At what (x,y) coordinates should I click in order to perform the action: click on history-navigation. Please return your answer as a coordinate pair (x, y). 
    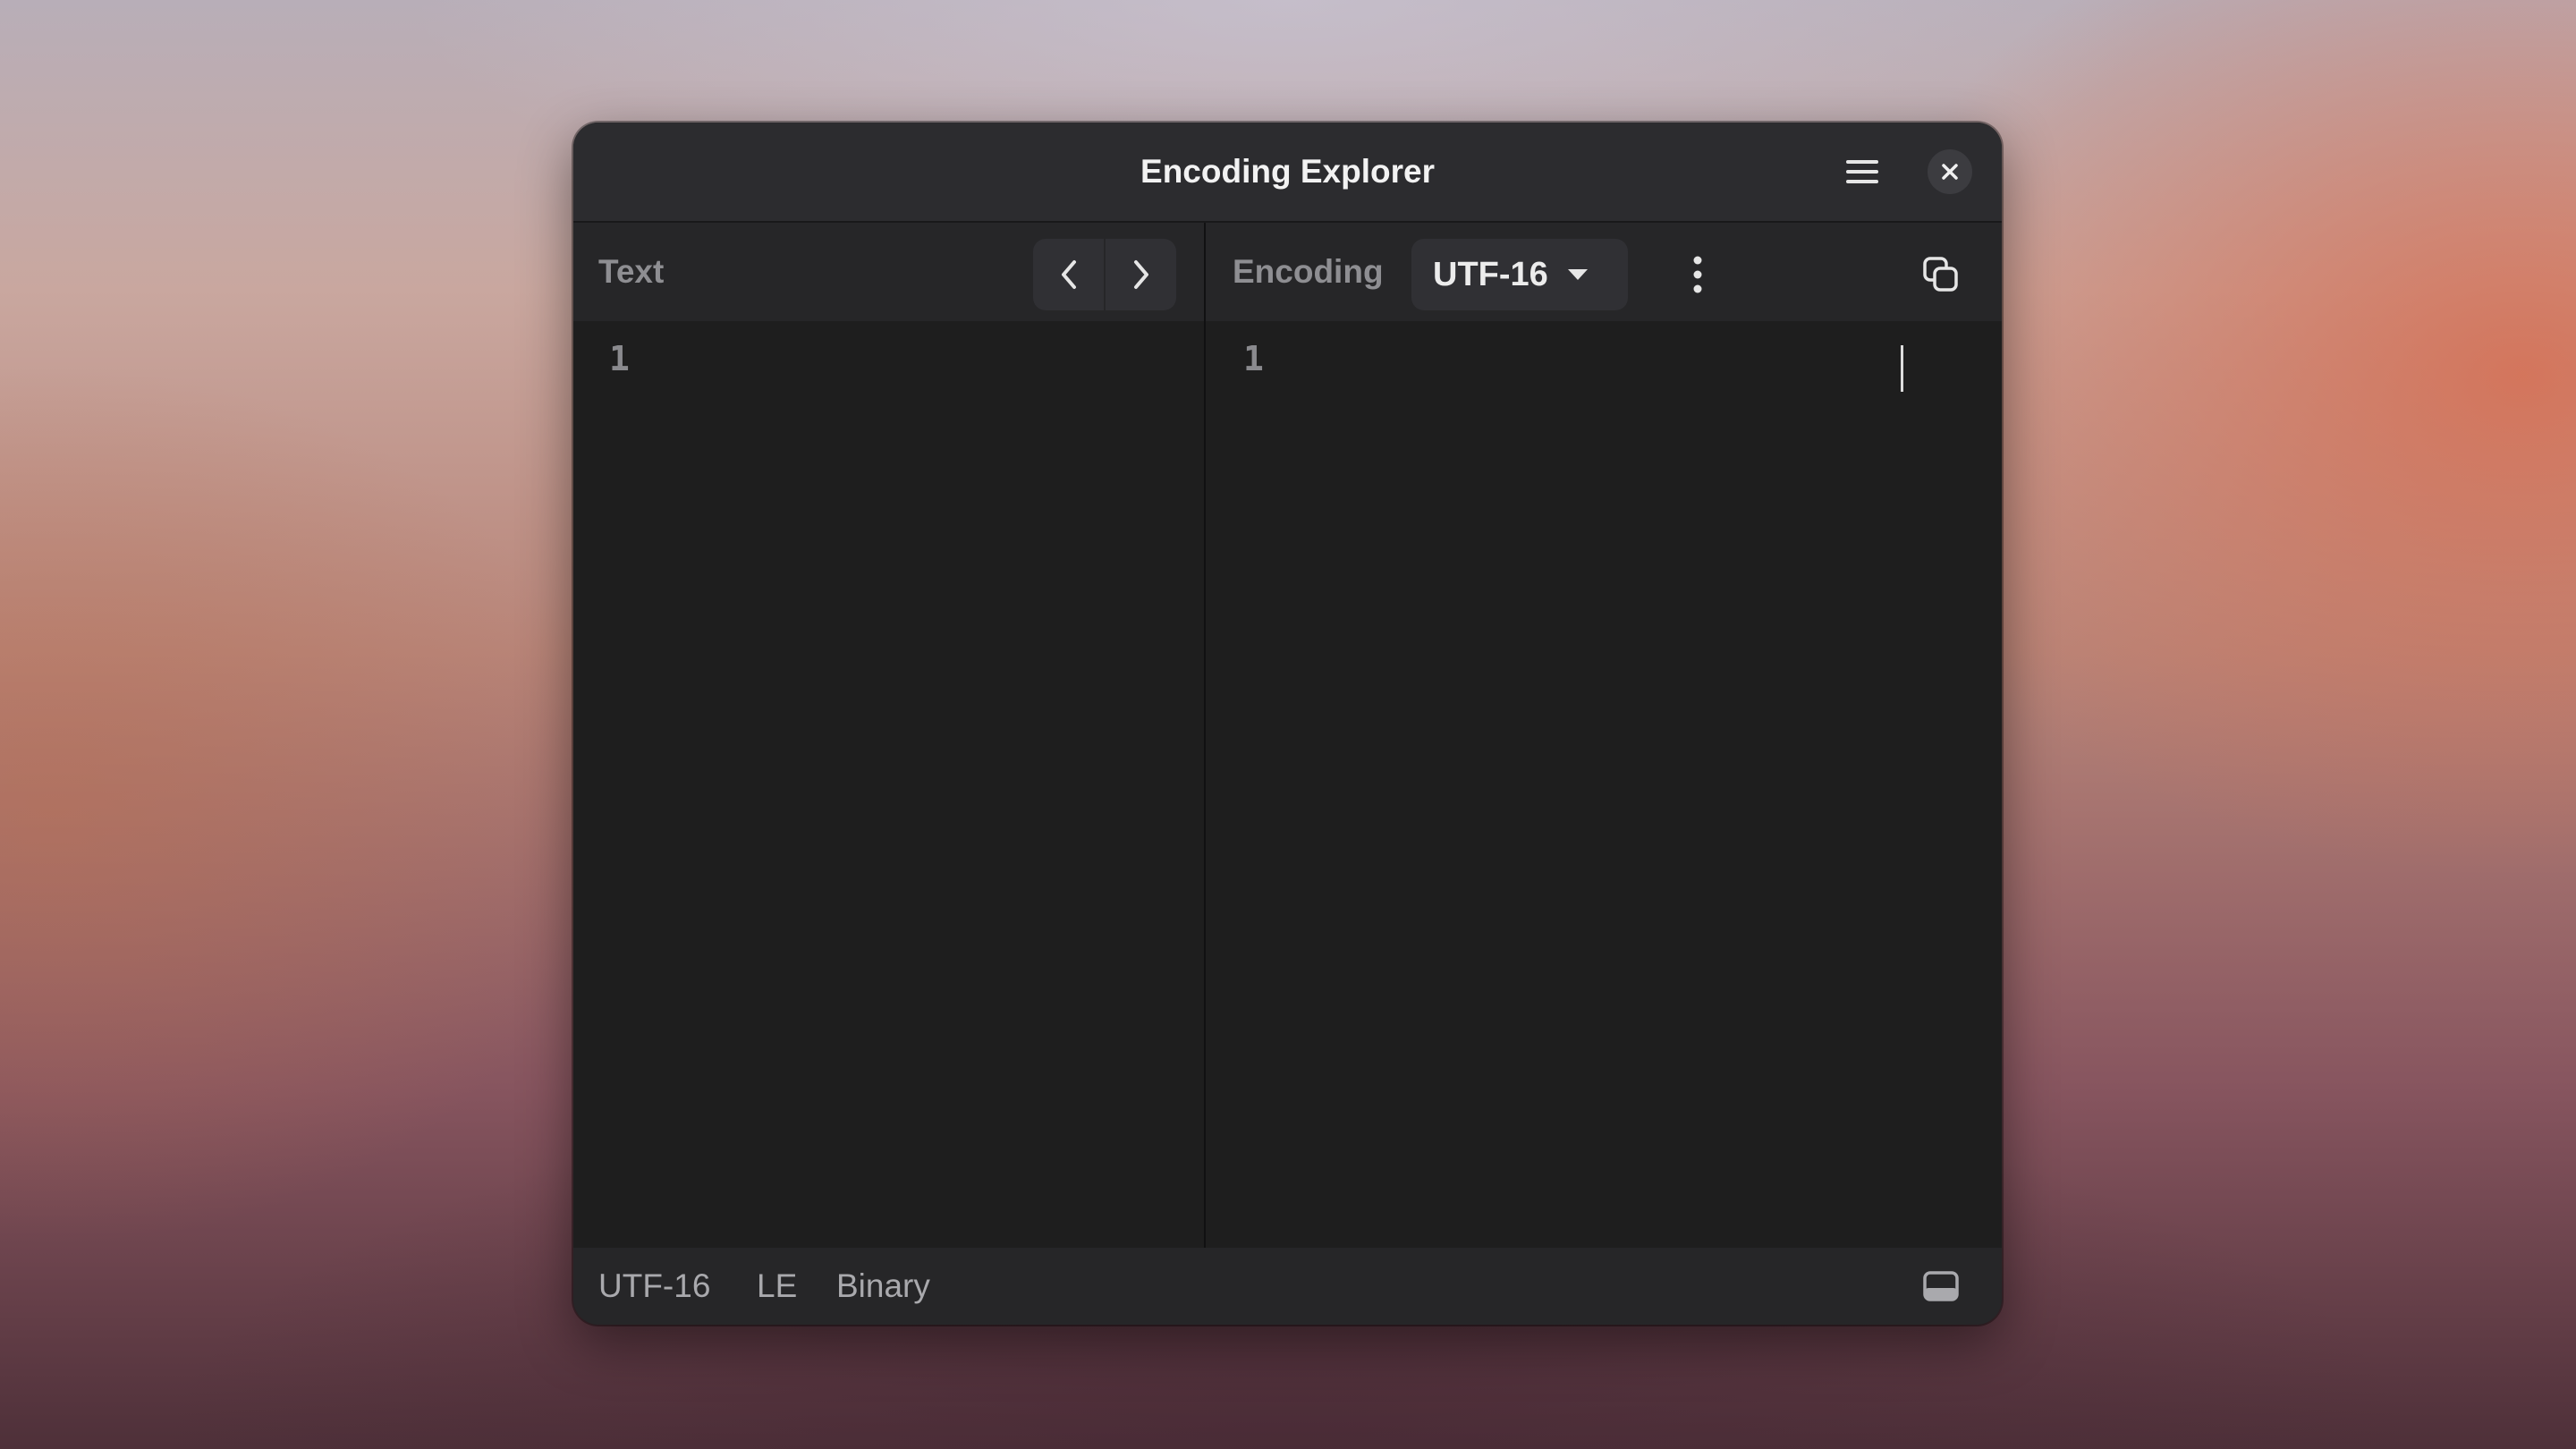
    Looking at the image, I should click on (1104, 274).